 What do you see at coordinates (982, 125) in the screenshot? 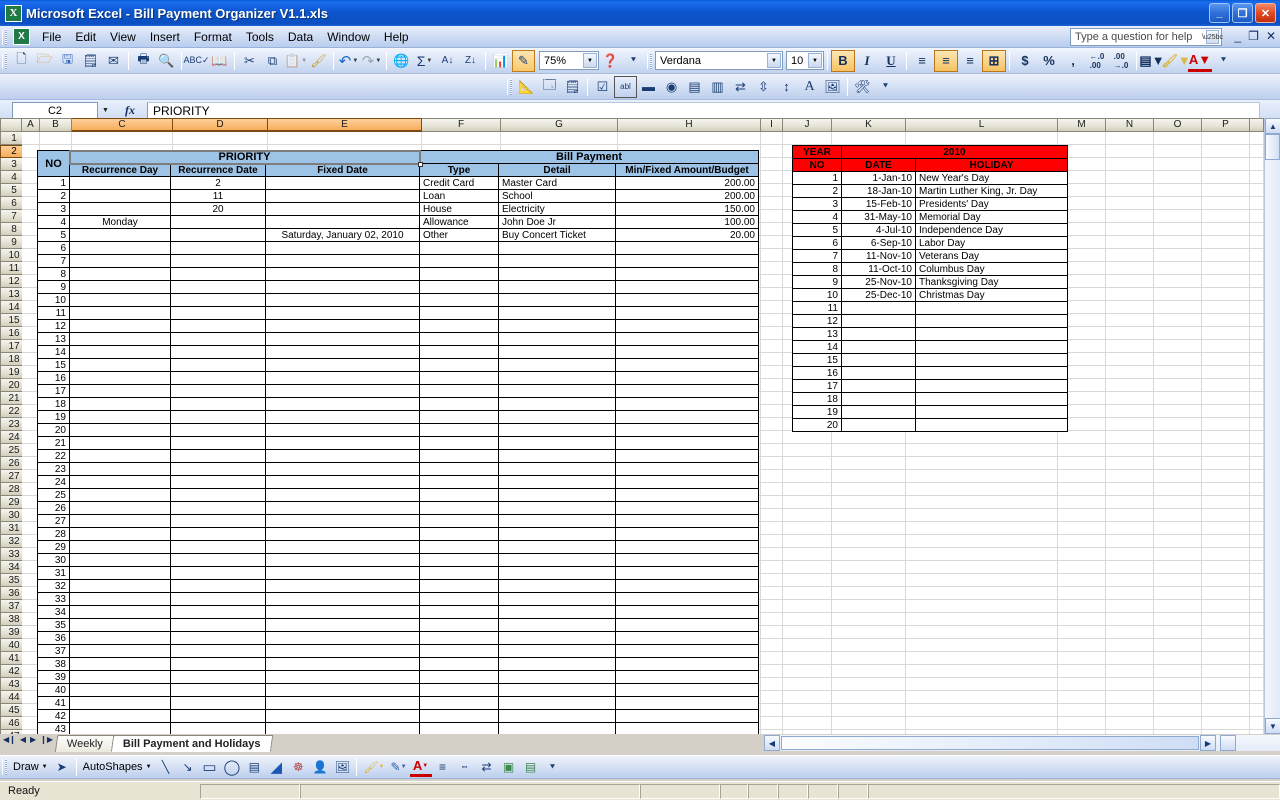
I see `column-header-L: L` at bounding box center [982, 125].